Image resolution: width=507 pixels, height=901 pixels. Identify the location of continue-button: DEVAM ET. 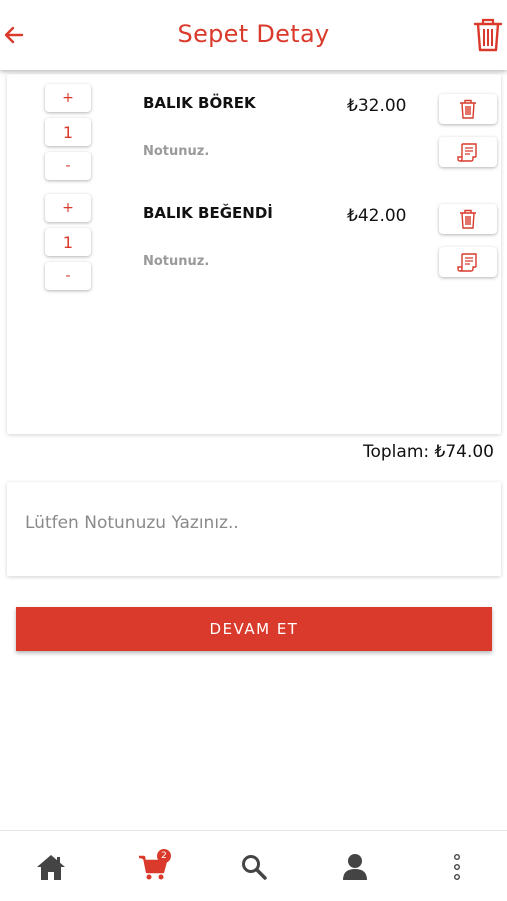
(254, 629).